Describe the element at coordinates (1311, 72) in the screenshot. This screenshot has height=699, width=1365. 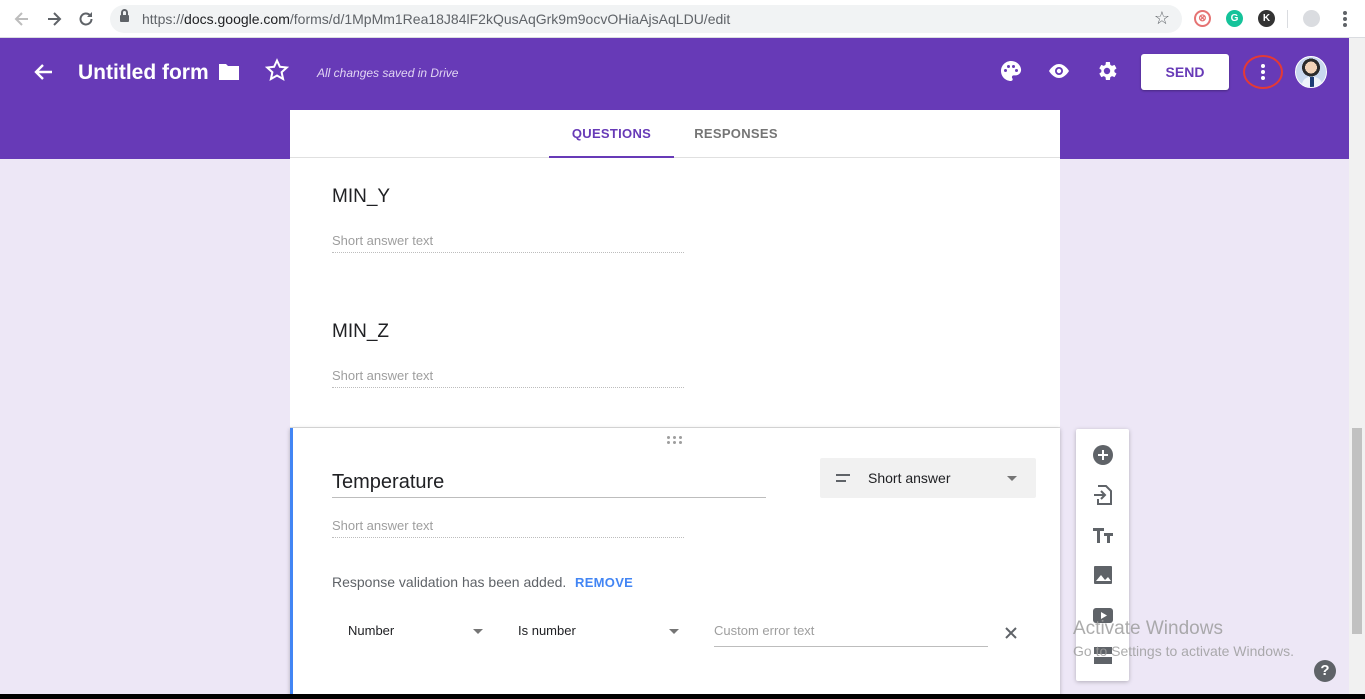
I see `user-avatar` at that location.